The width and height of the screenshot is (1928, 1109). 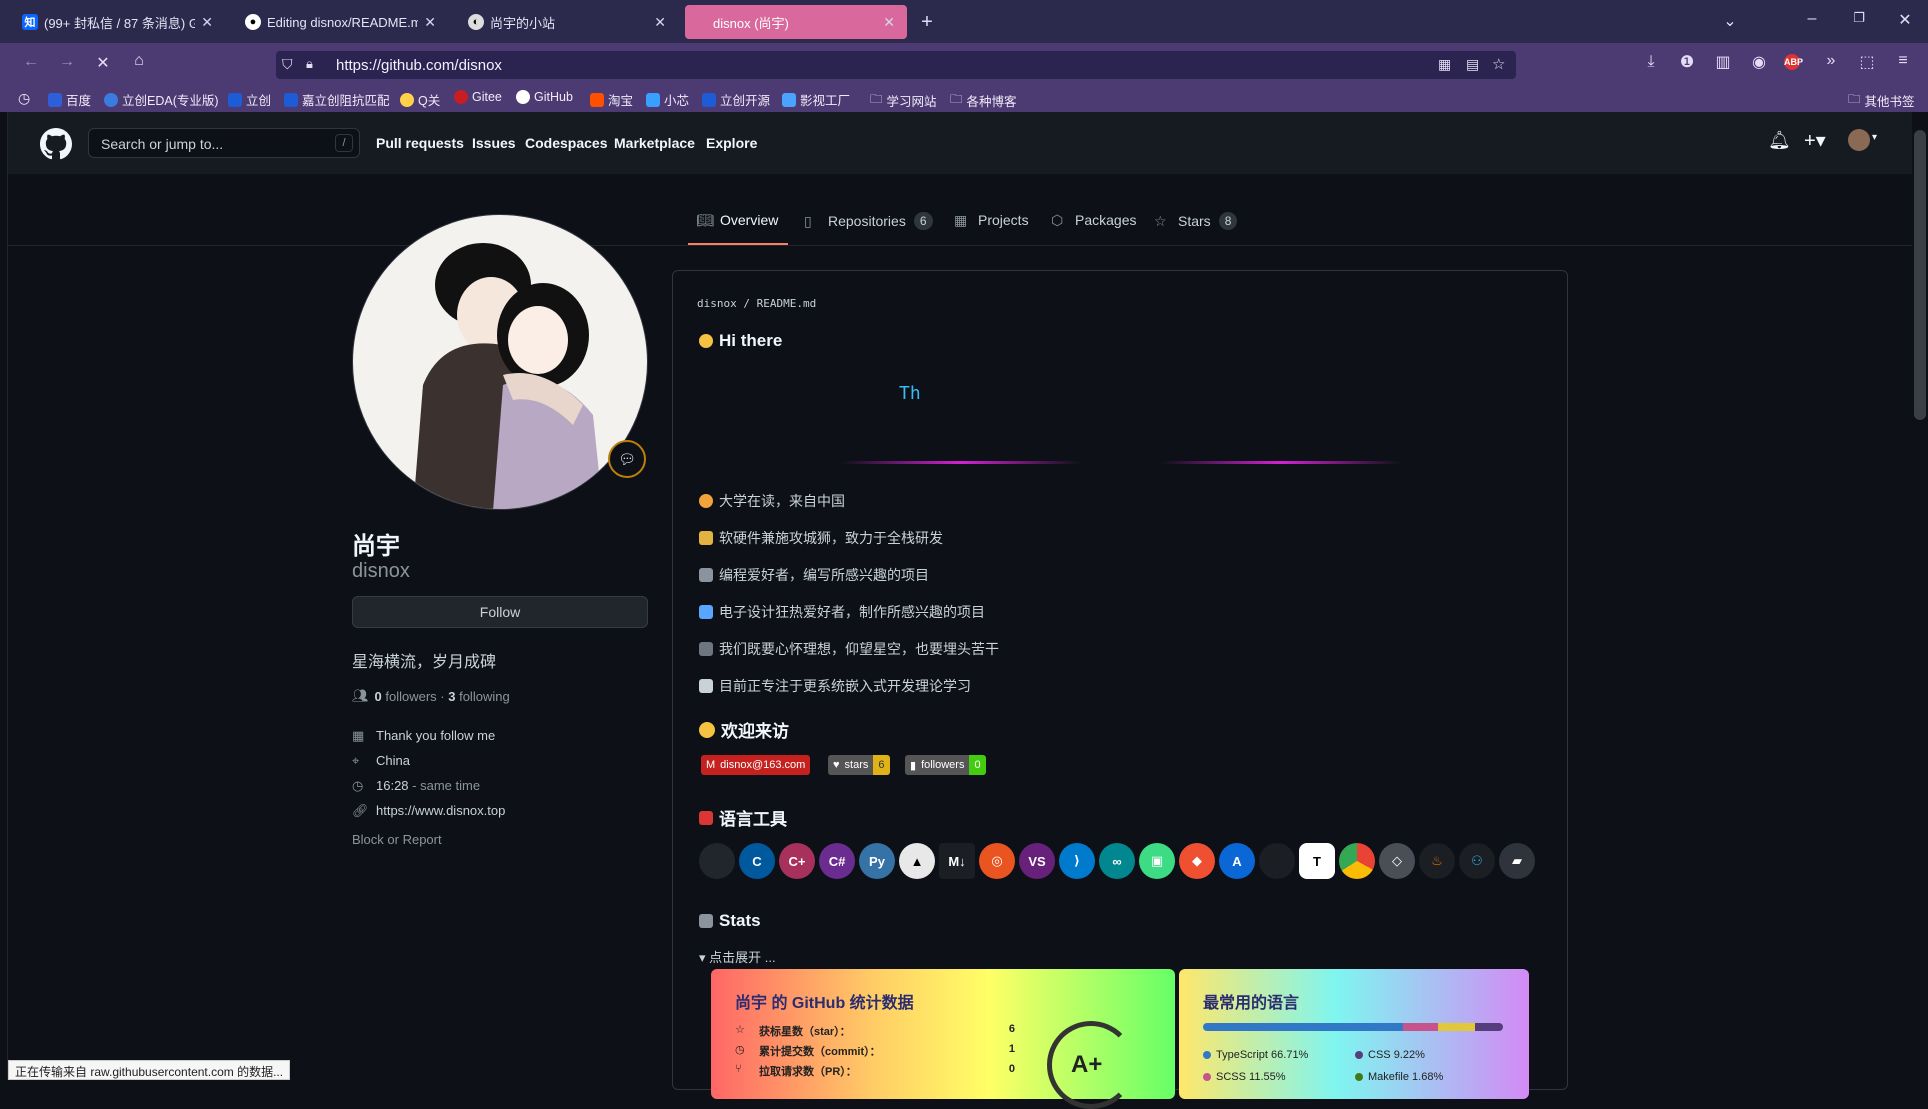 I want to click on lock-icon: 🔒︎, so click(x=309, y=63).